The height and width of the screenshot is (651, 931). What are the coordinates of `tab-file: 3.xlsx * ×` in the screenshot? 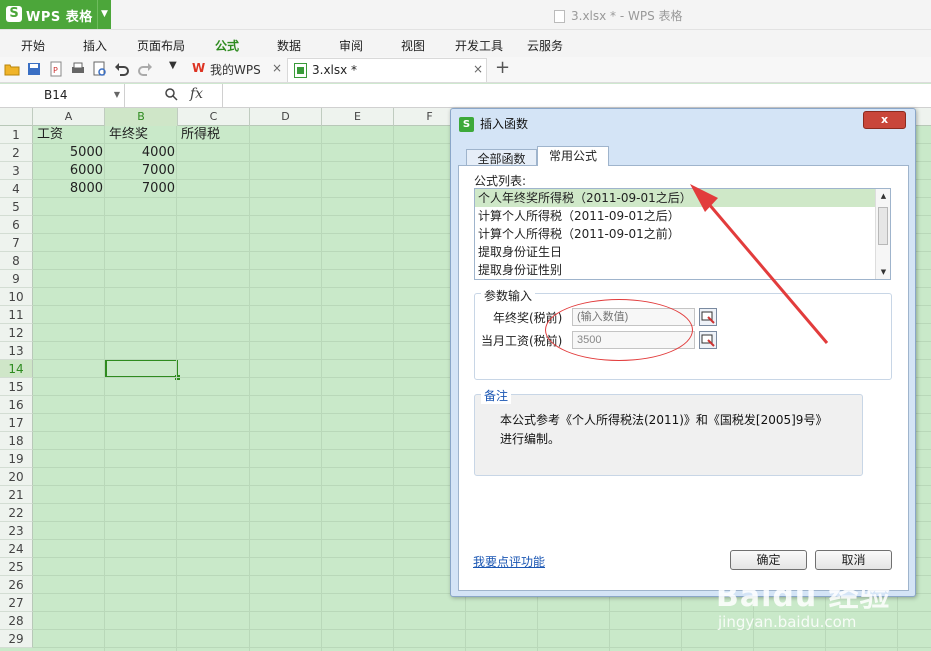 It's located at (387, 70).